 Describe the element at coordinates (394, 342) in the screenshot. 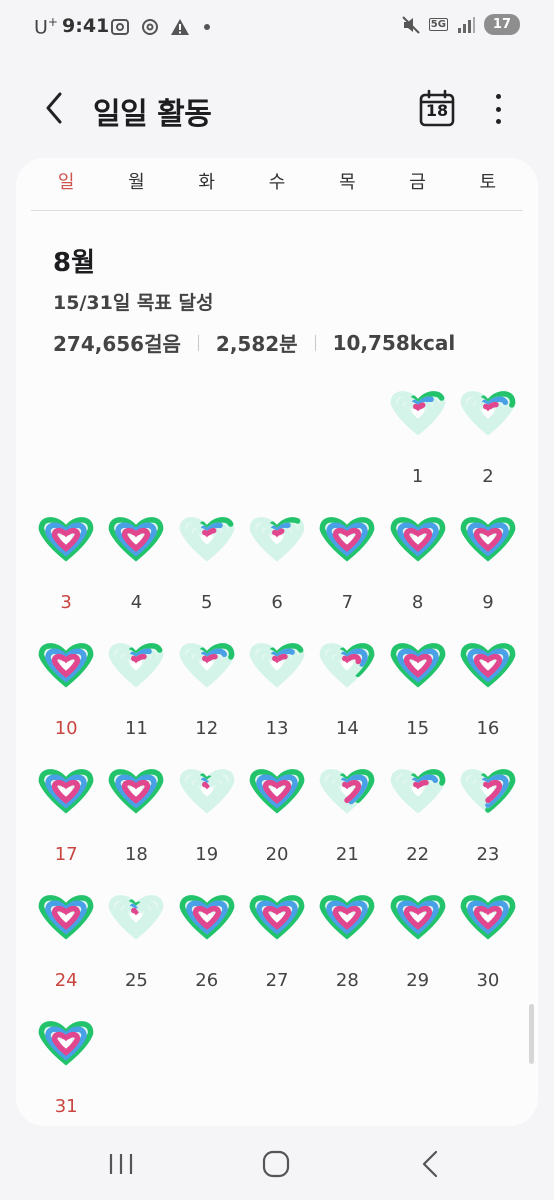

I see `calories-total: 10,758kcal` at that location.